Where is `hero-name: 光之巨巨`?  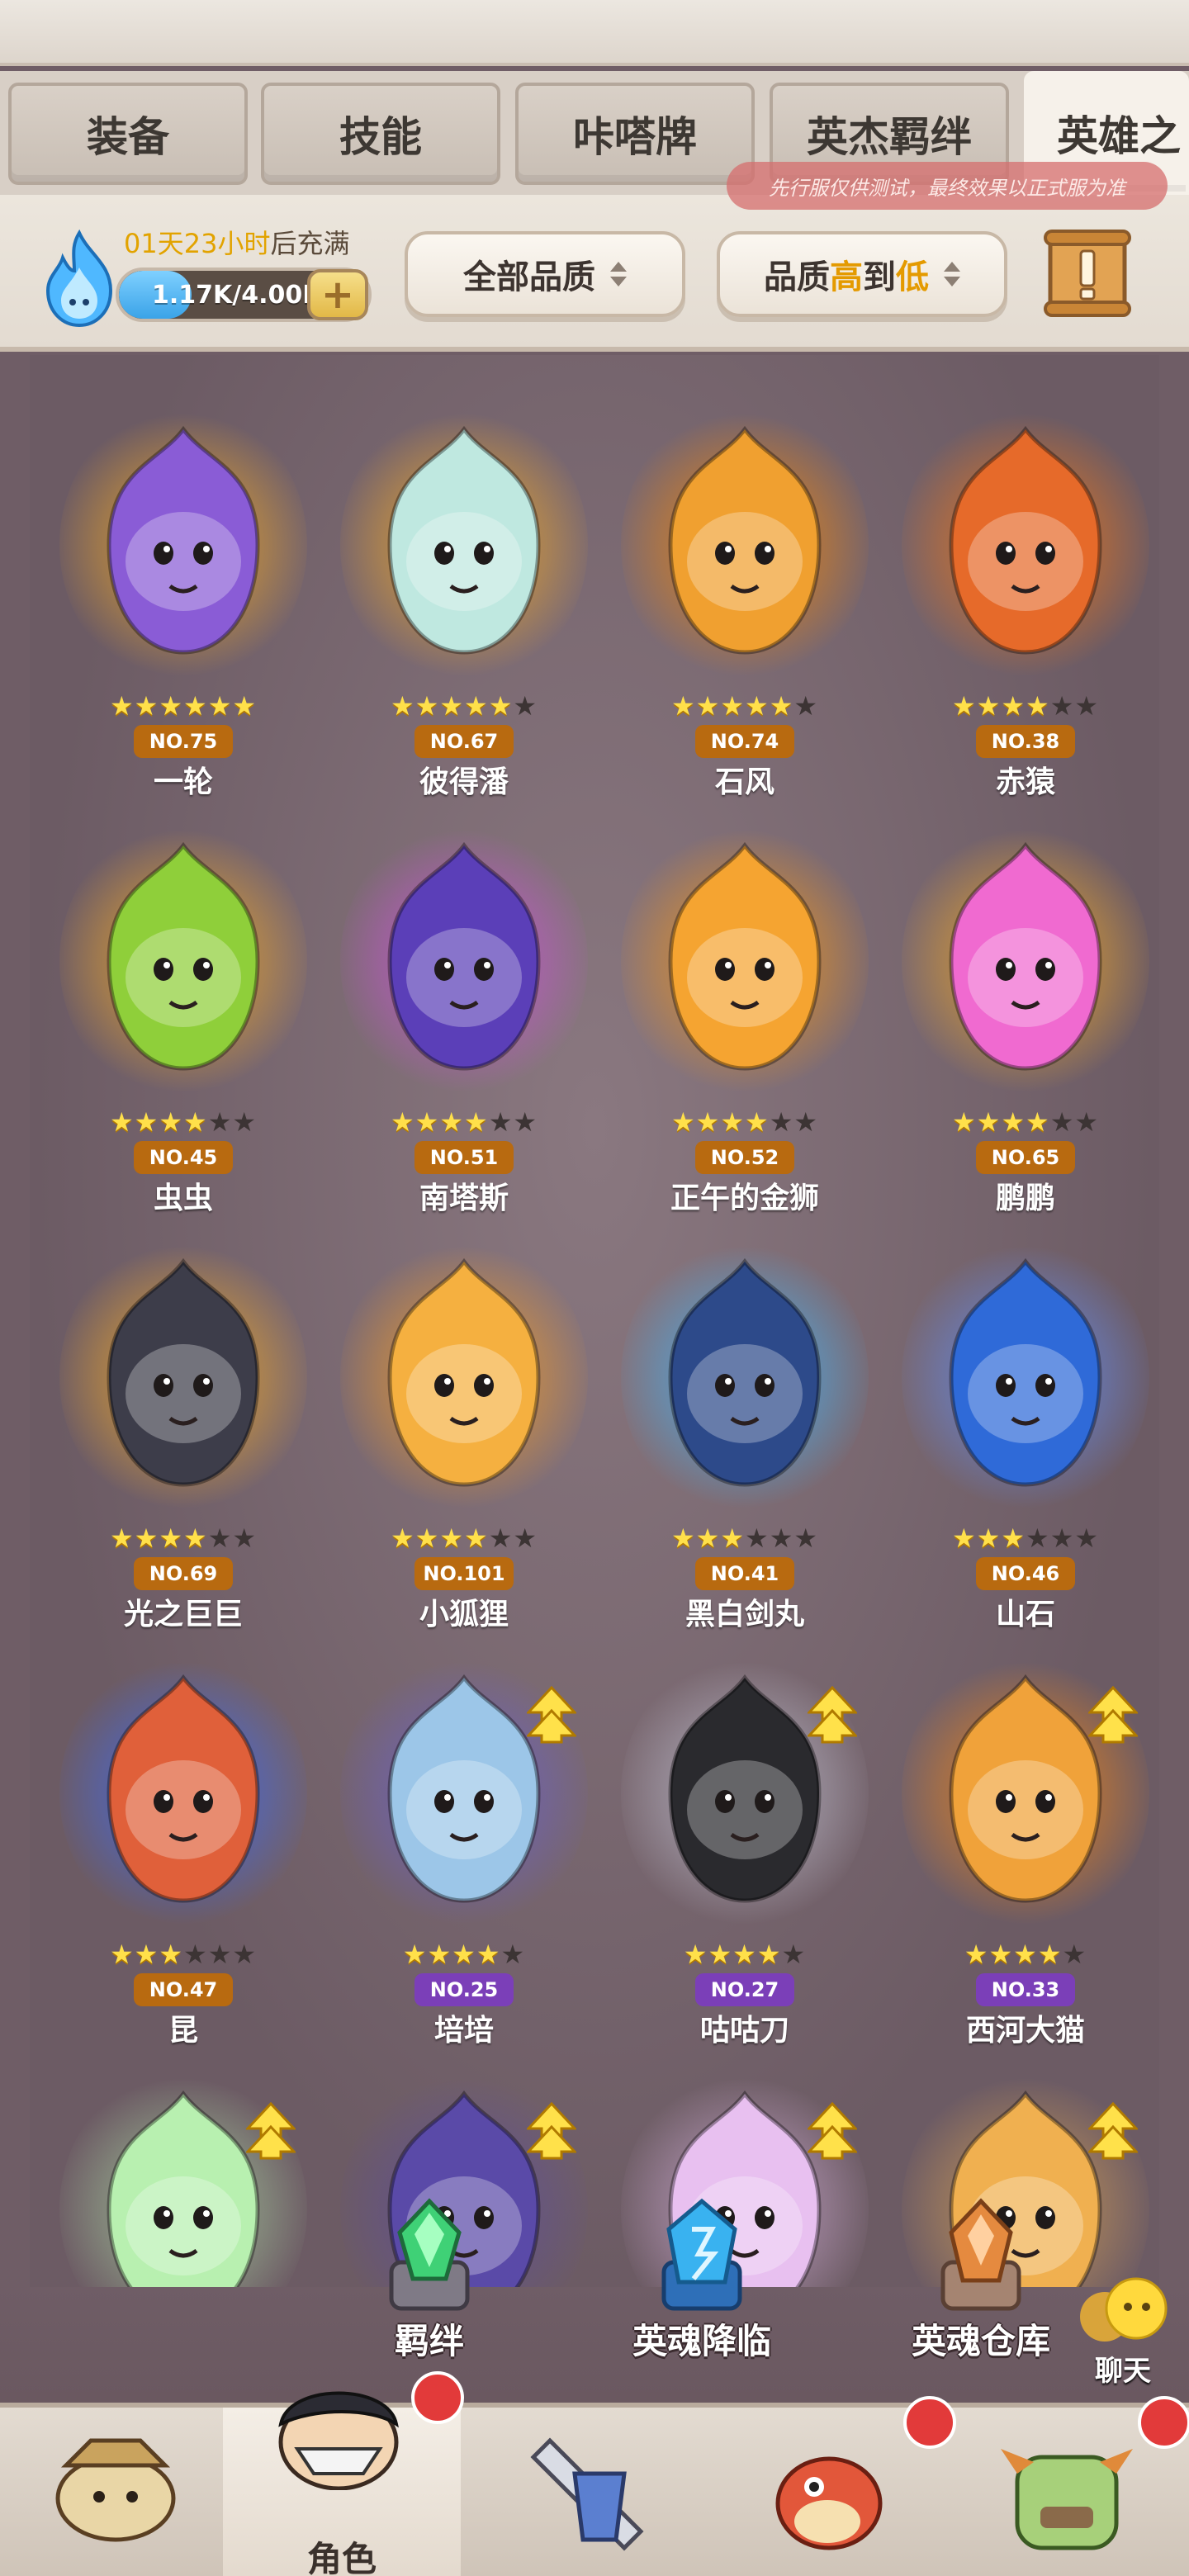 hero-name: 光之巨巨 is located at coordinates (183, 1614).